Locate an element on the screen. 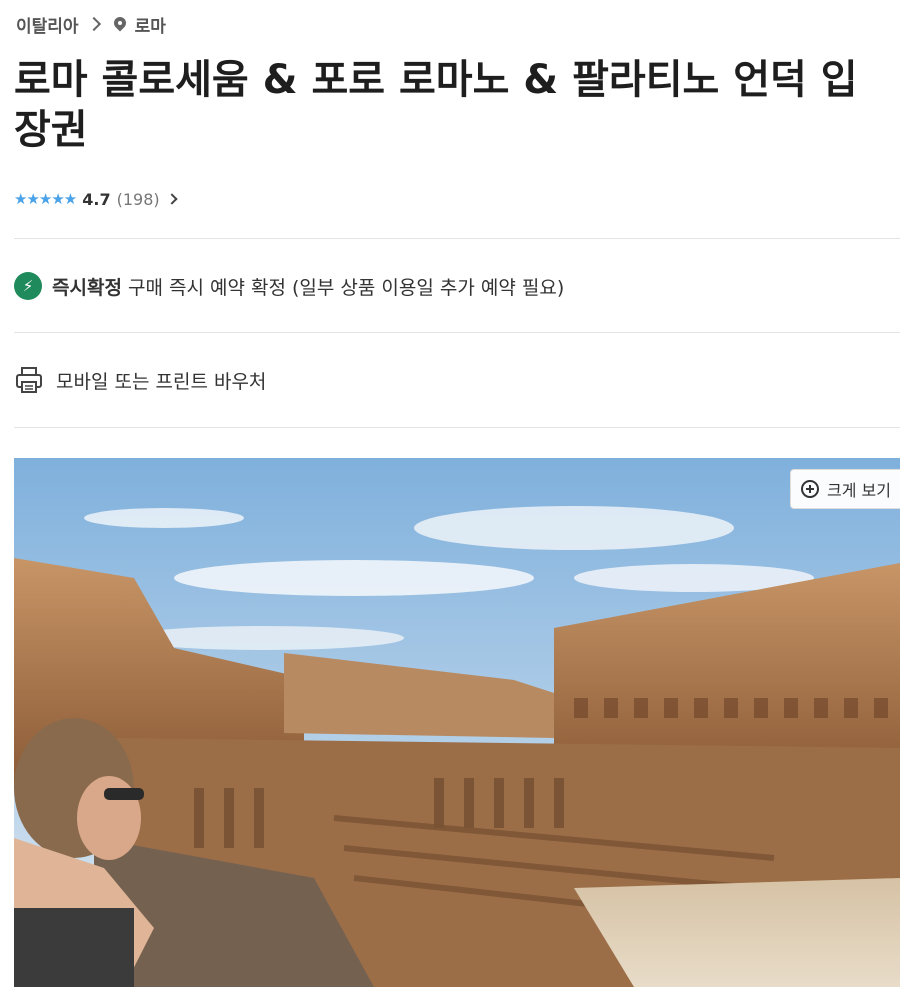  instant-confirm-desc: 구매 즉시 예약 확정 (일부 상품 이용일 추가 예약 필요) is located at coordinates (346, 287).